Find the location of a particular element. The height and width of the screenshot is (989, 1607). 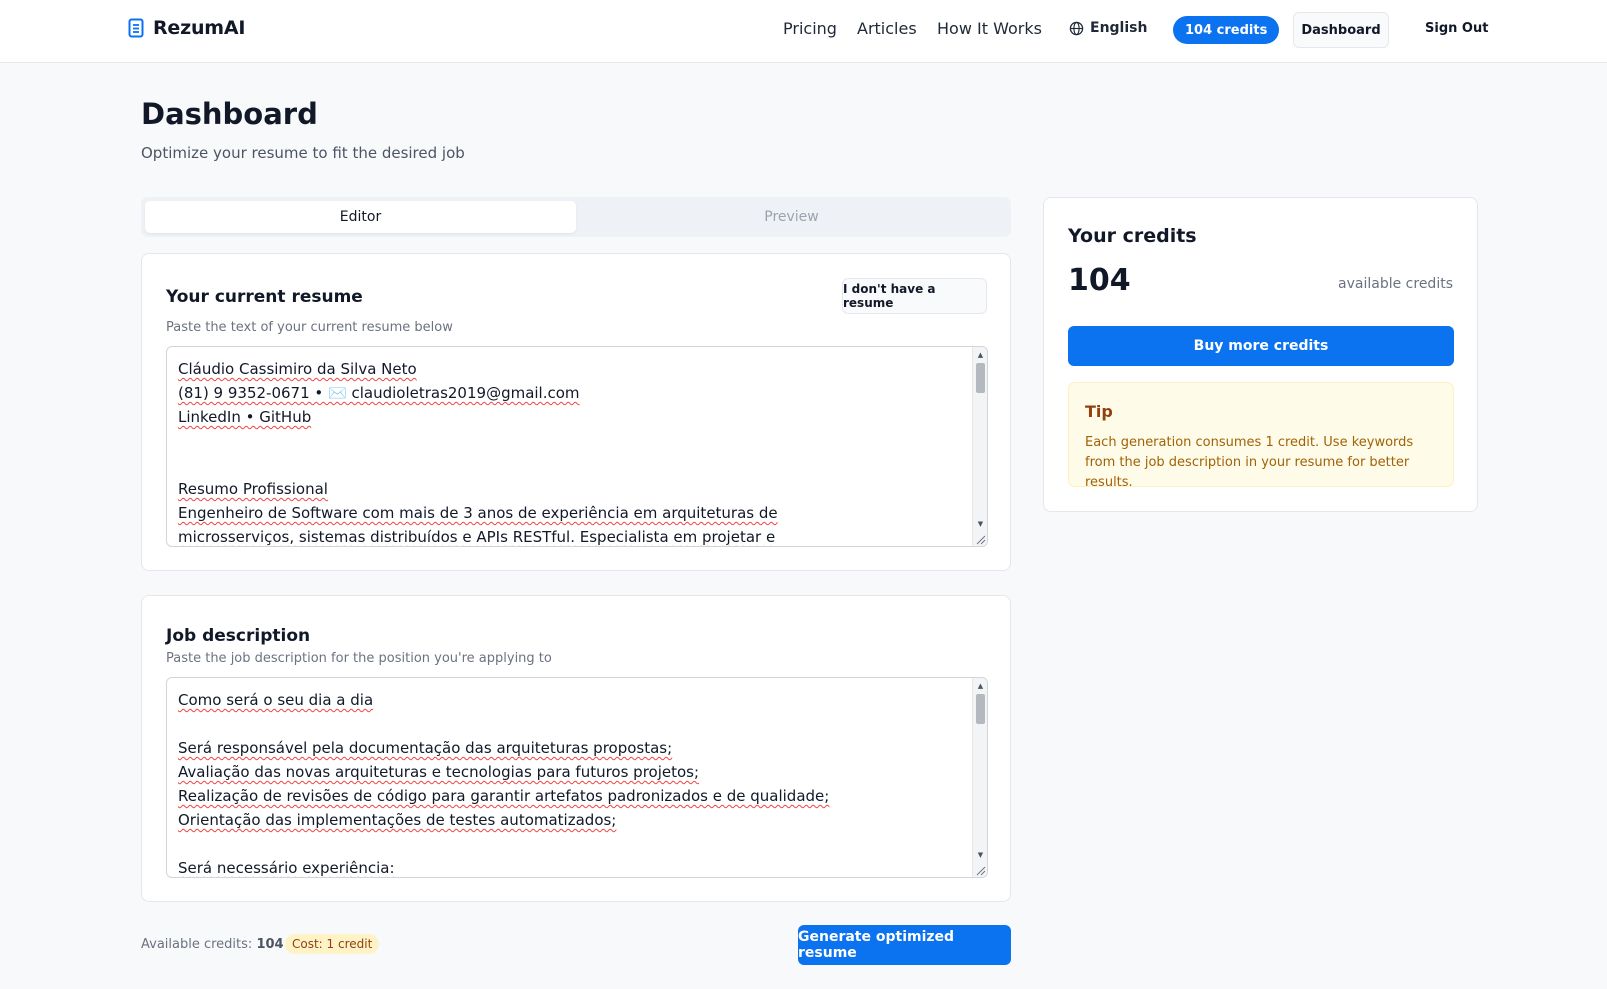

job-title: Job description is located at coordinates (238, 636).